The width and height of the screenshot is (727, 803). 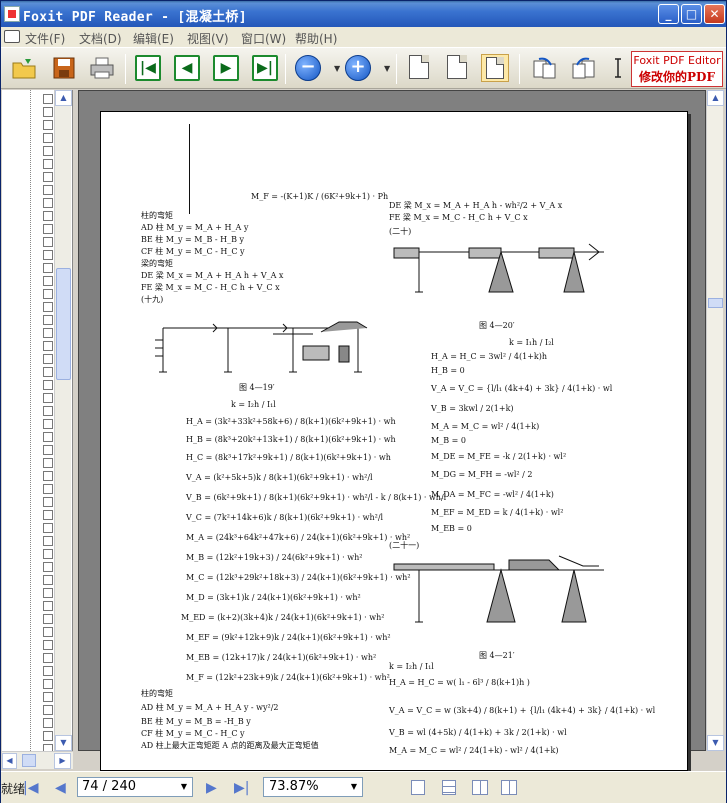 I want to click on bookmark-vertical-scrollbar: ▲ ▼, so click(x=63, y=420).